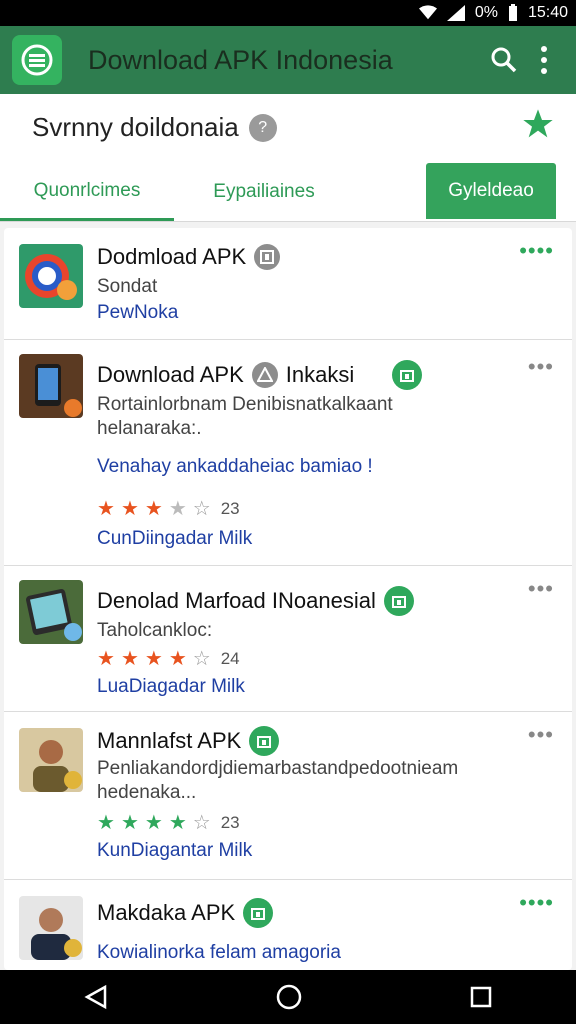  What do you see at coordinates (491, 191) in the screenshot?
I see `tab-3: Gyleldeao` at bounding box center [491, 191].